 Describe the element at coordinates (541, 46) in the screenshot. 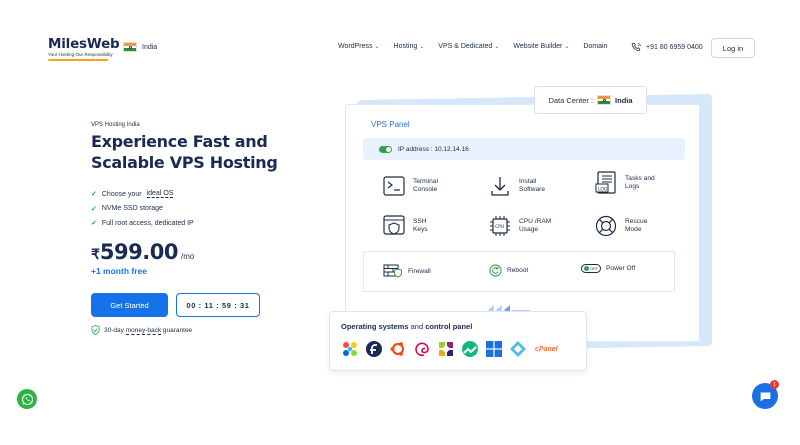

I see `nav-item-website-builder: Website Builder ⌄` at that location.